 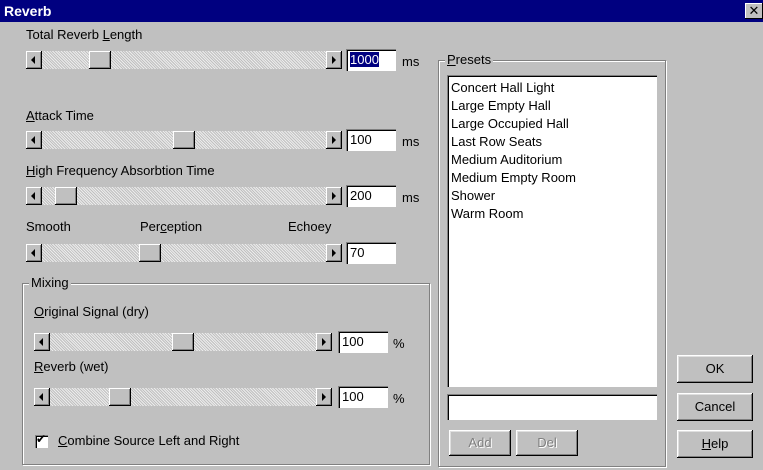 What do you see at coordinates (715, 407) in the screenshot?
I see `cancel-button: Cancel` at bounding box center [715, 407].